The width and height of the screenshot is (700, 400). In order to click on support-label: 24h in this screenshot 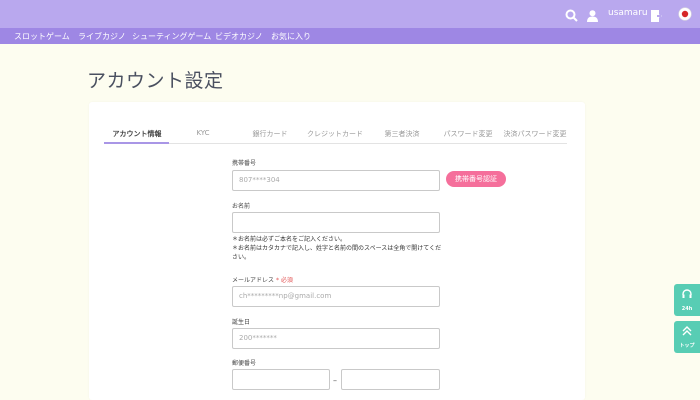, I will do `click(687, 309)`.